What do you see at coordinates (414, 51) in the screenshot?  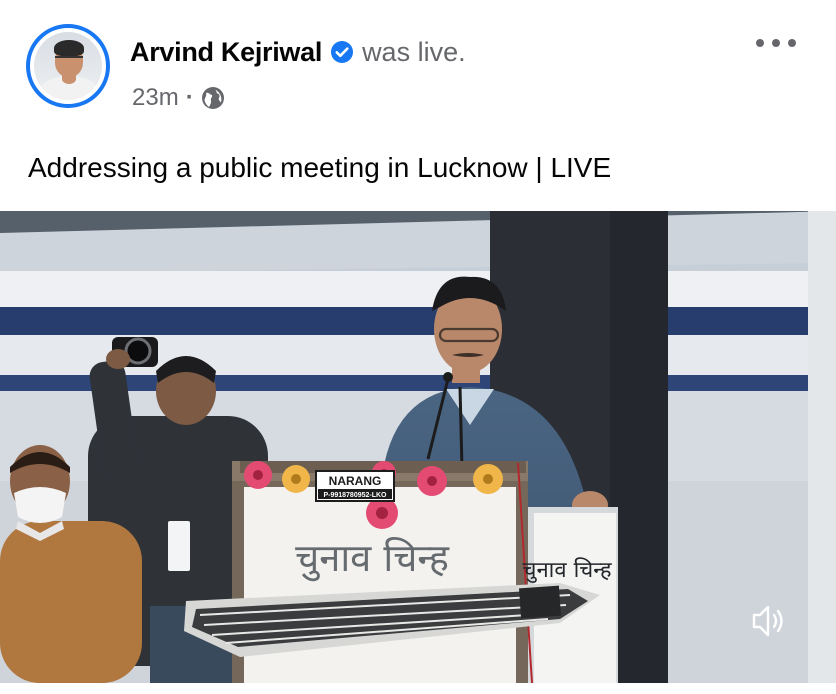 I see `live-status-text: was live.` at bounding box center [414, 51].